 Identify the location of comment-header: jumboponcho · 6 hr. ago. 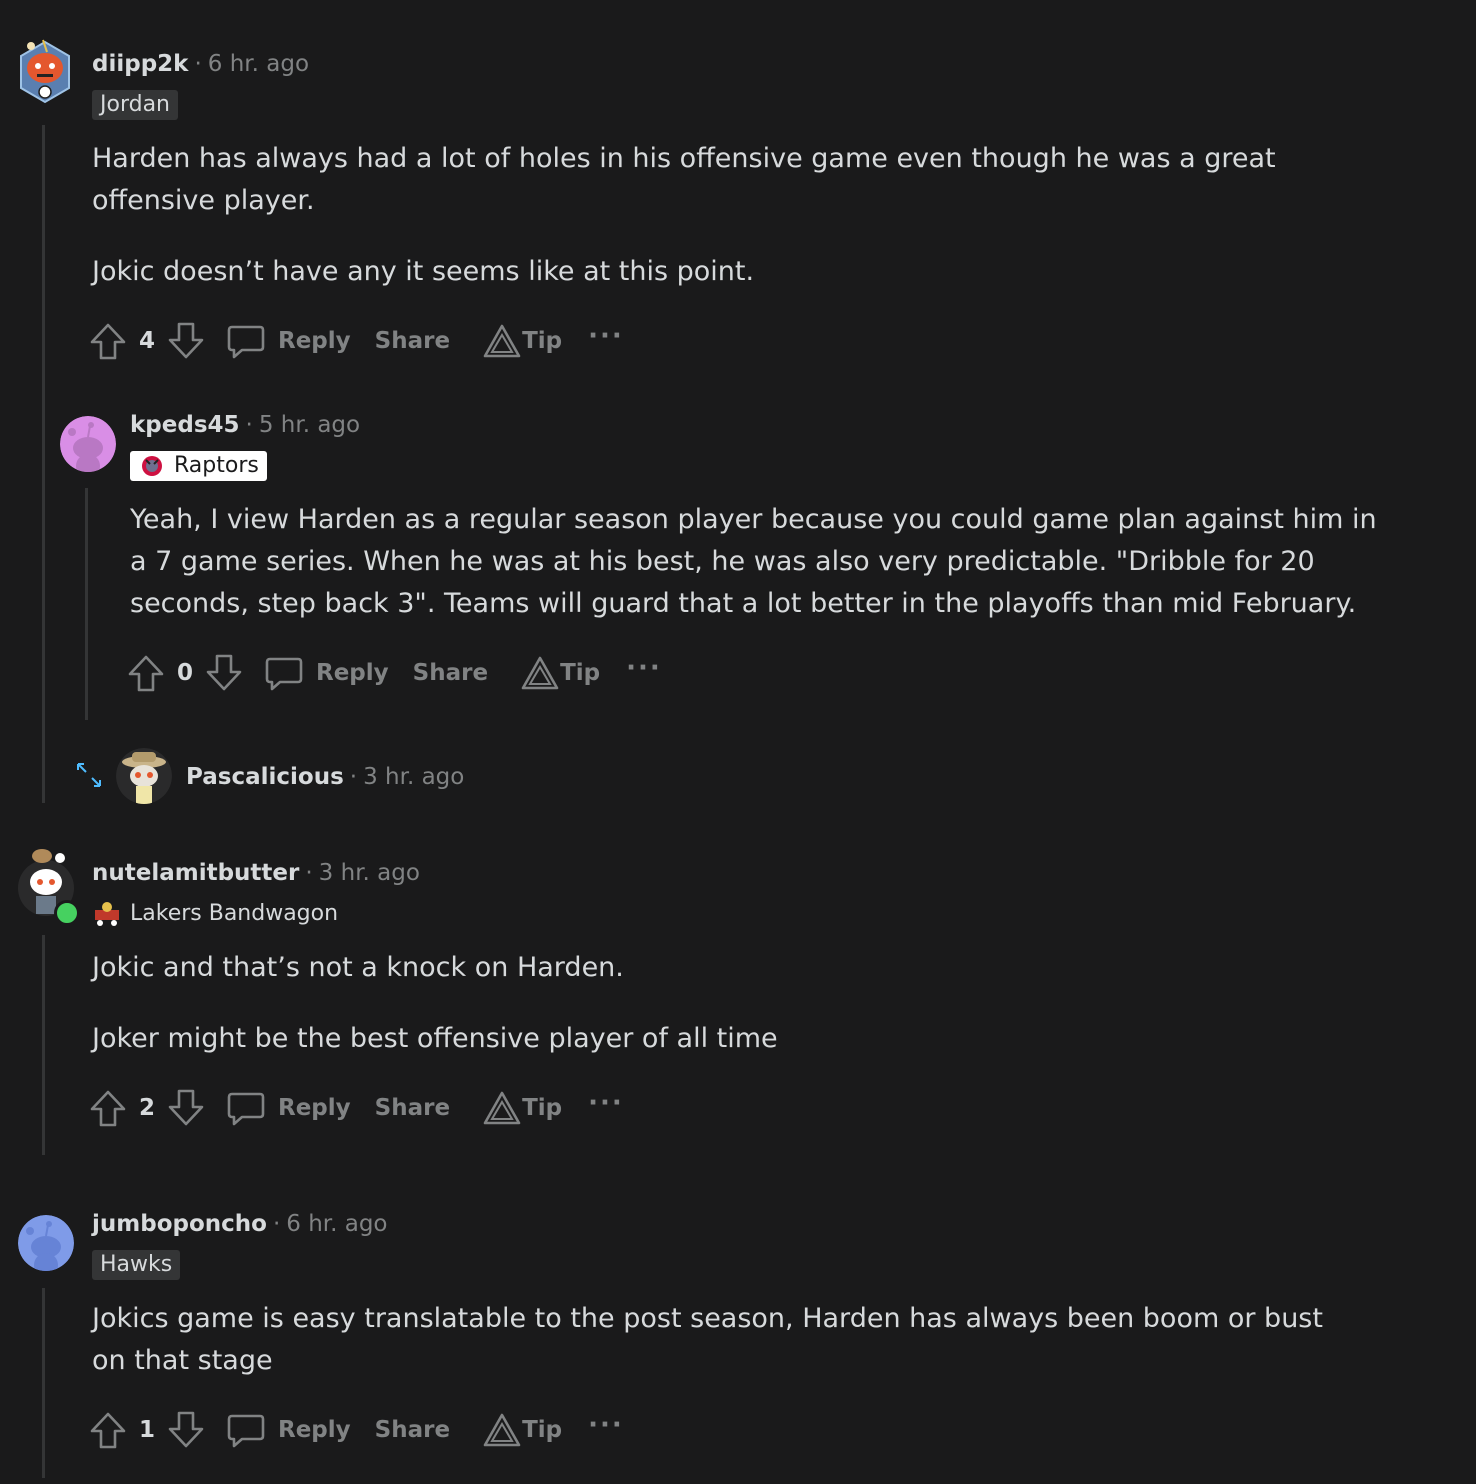
(240, 1224).